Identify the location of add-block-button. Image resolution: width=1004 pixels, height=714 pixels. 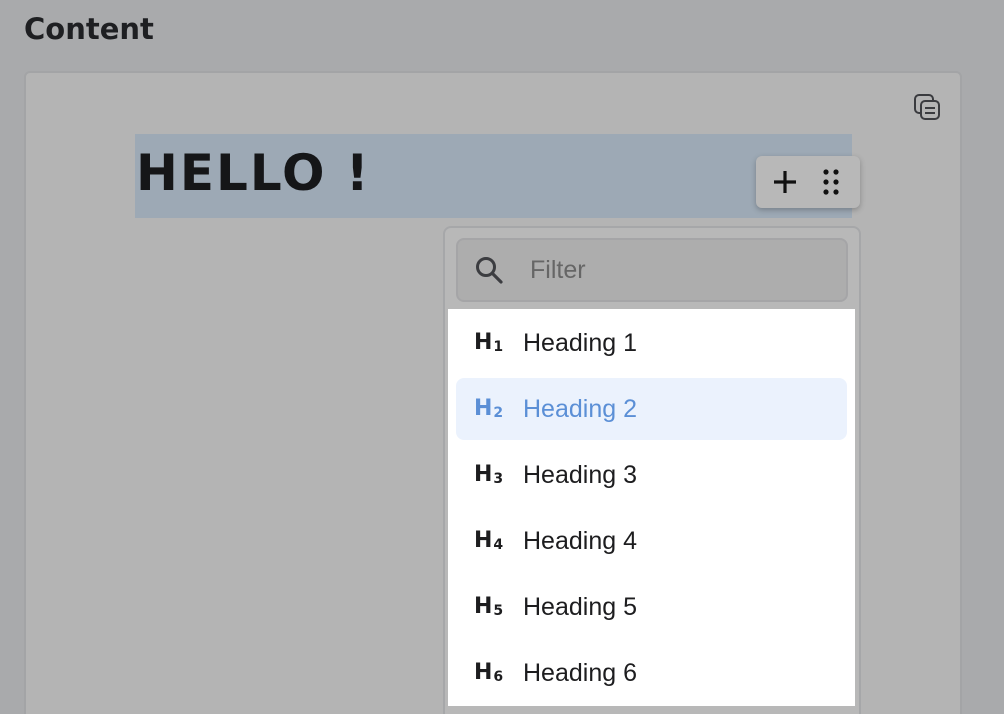
(785, 182).